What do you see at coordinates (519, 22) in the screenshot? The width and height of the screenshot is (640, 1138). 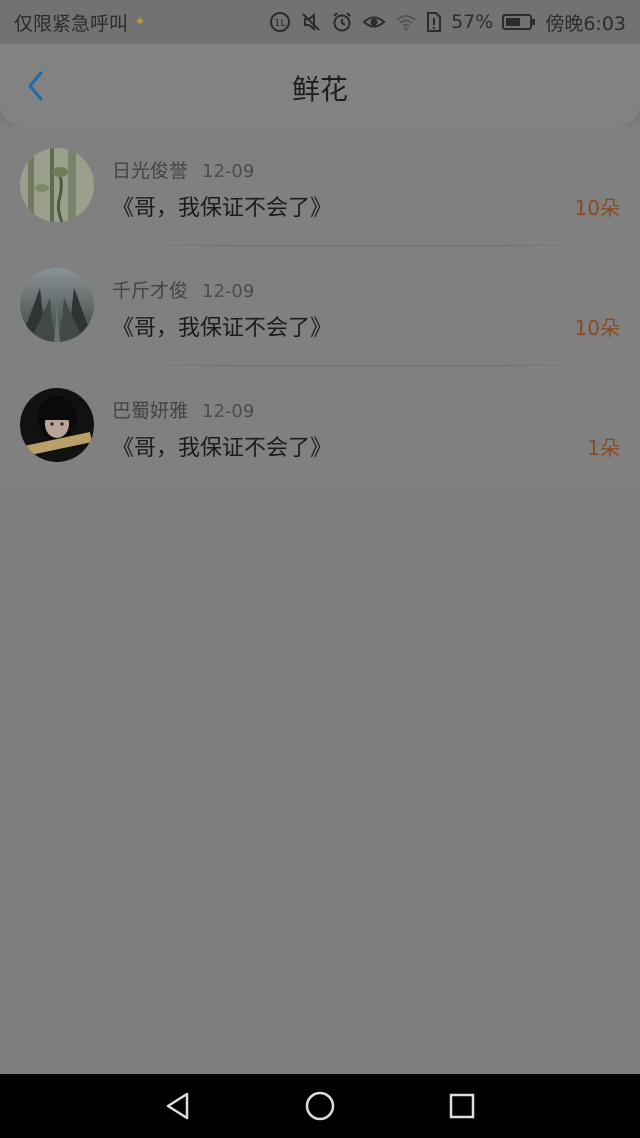 I see `battery-icon` at bounding box center [519, 22].